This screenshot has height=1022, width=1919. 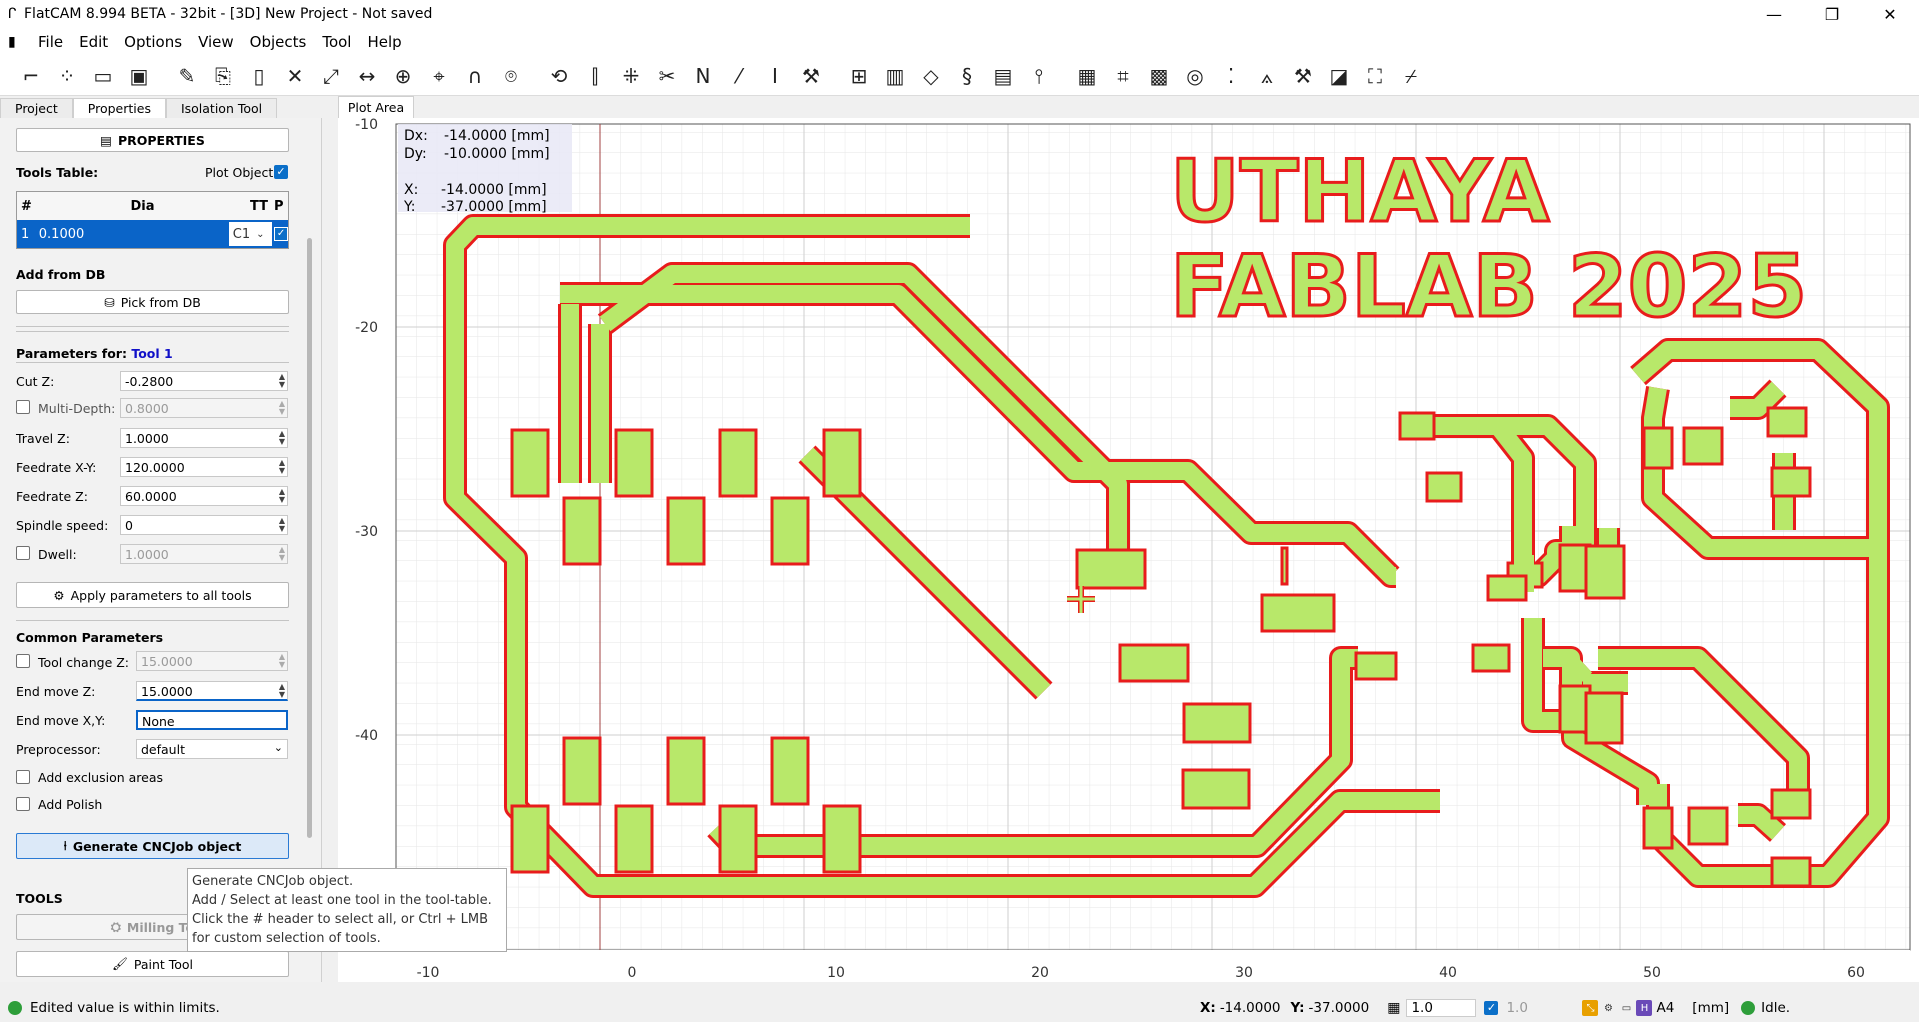 I want to click on dwell-input: 1.0000 ▲ ▼, so click(x=204, y=554).